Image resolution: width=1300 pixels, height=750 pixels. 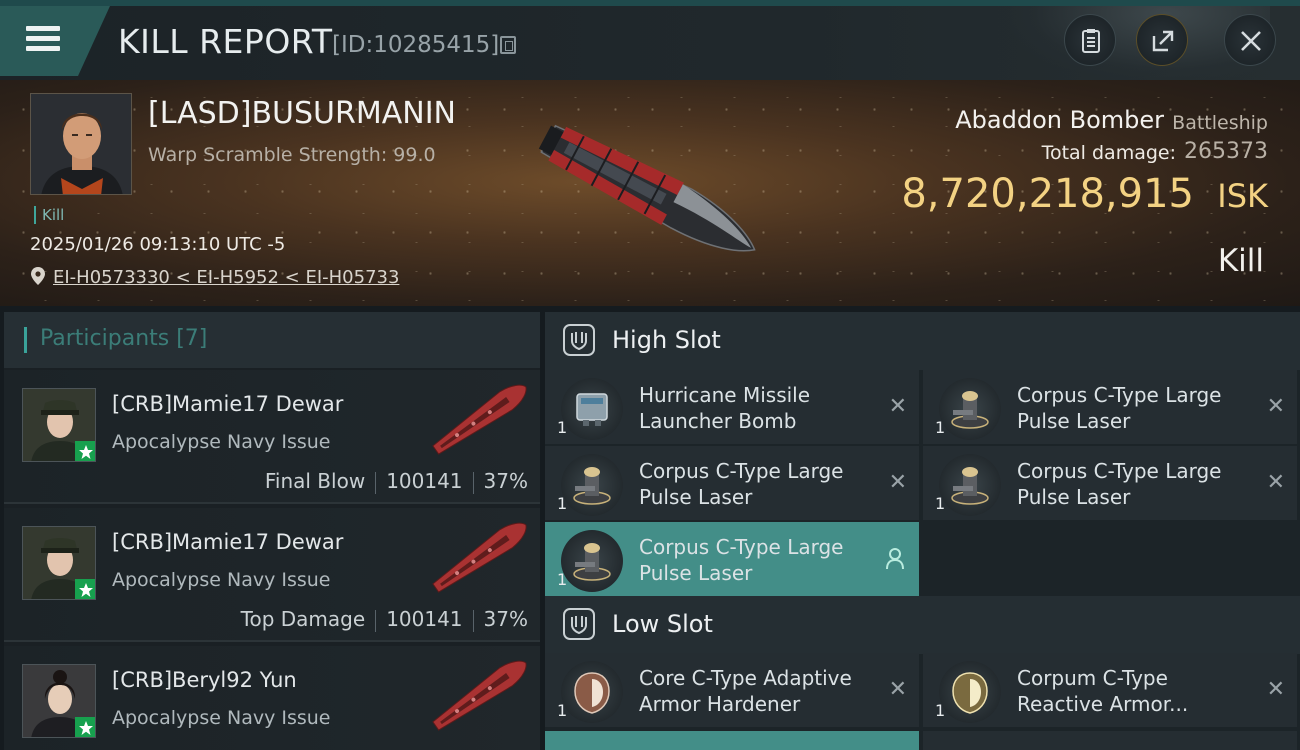 I want to click on module-item: 1 Corpum C-Type Reactive Armor... ✕, so click(x=1110, y=690).